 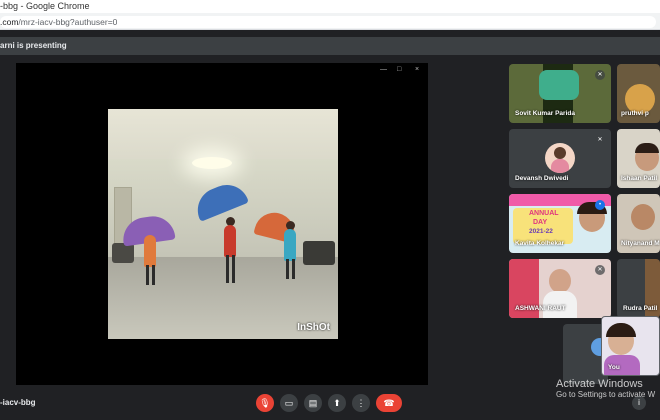 What do you see at coordinates (383, 70) in the screenshot?
I see `minimize-icon: —` at bounding box center [383, 70].